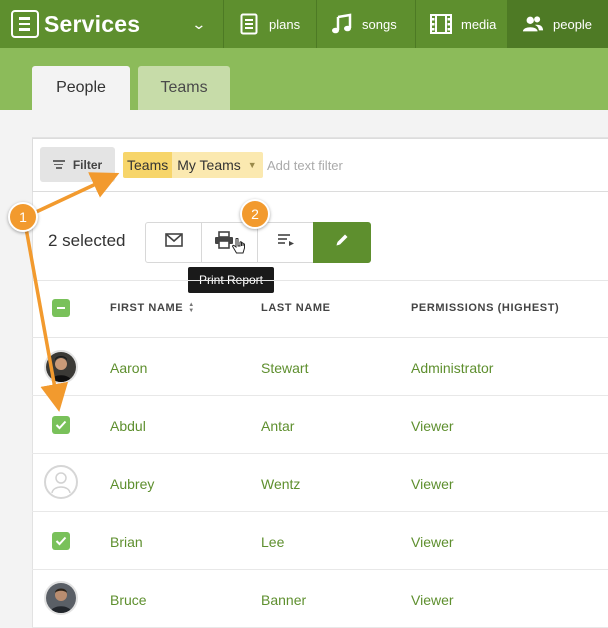 The width and height of the screenshot is (608, 628). What do you see at coordinates (128, 368) in the screenshot?
I see `first-name-cell: Aaron` at bounding box center [128, 368].